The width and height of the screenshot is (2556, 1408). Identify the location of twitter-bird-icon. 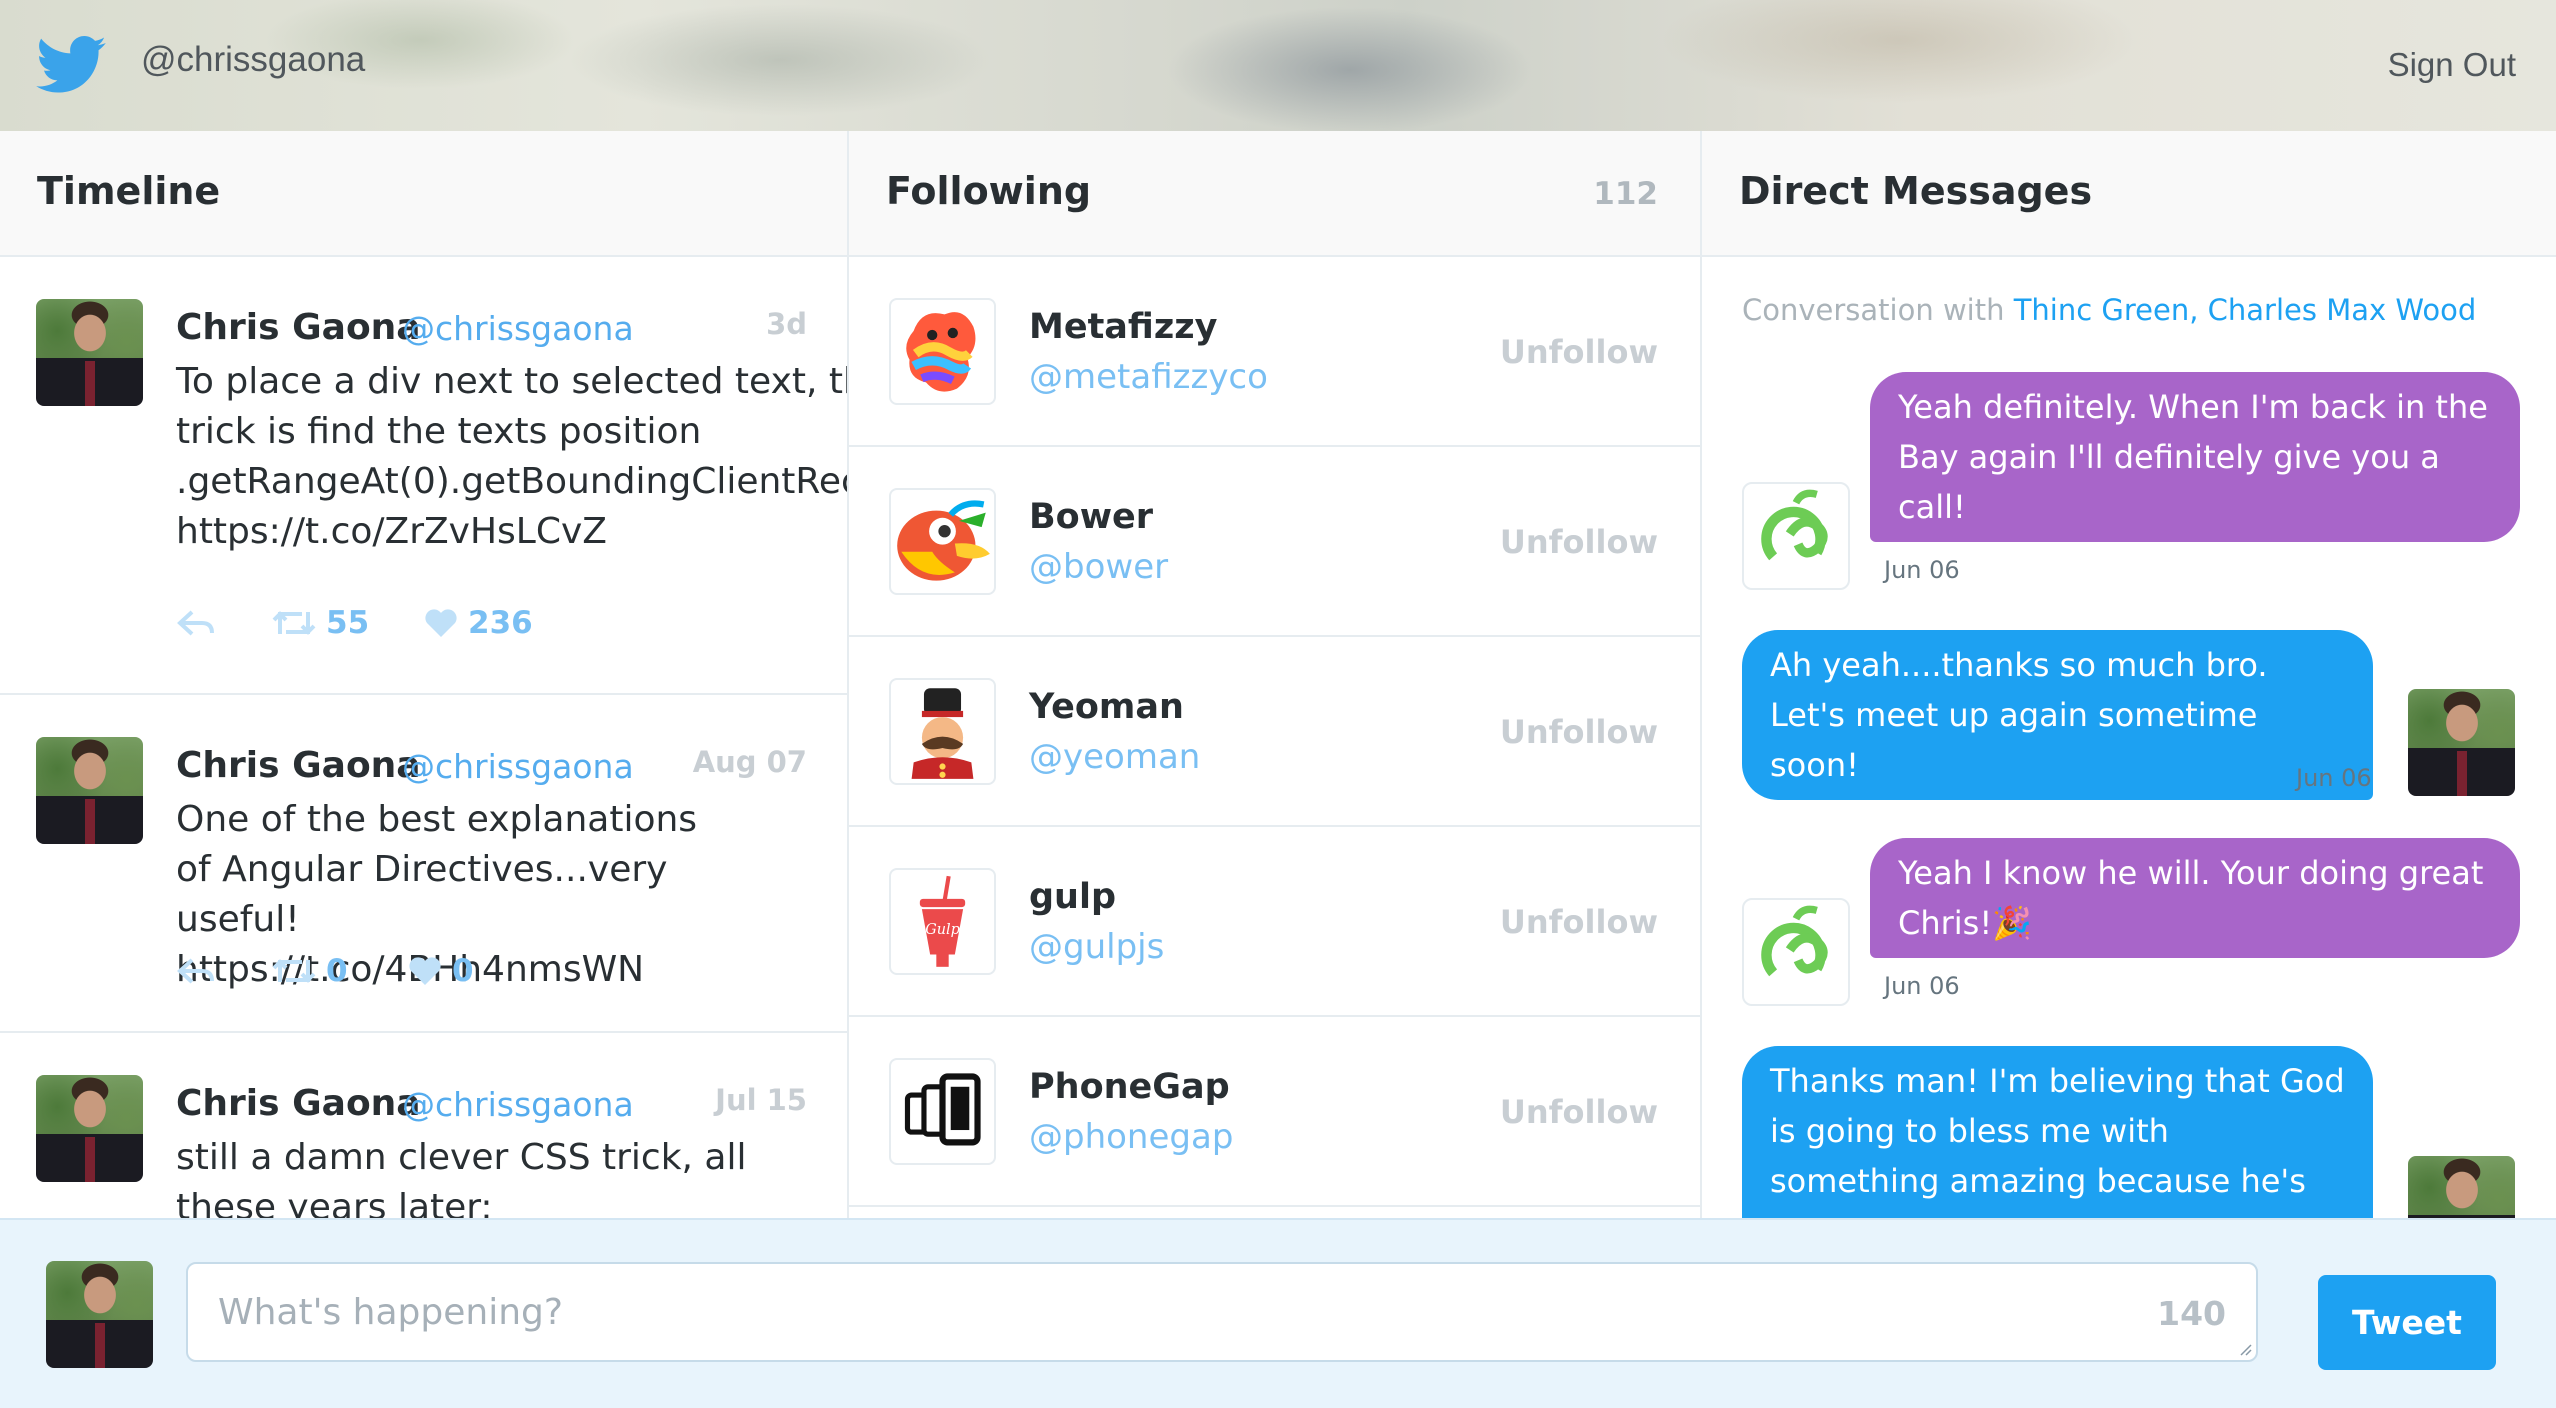
(71, 65).